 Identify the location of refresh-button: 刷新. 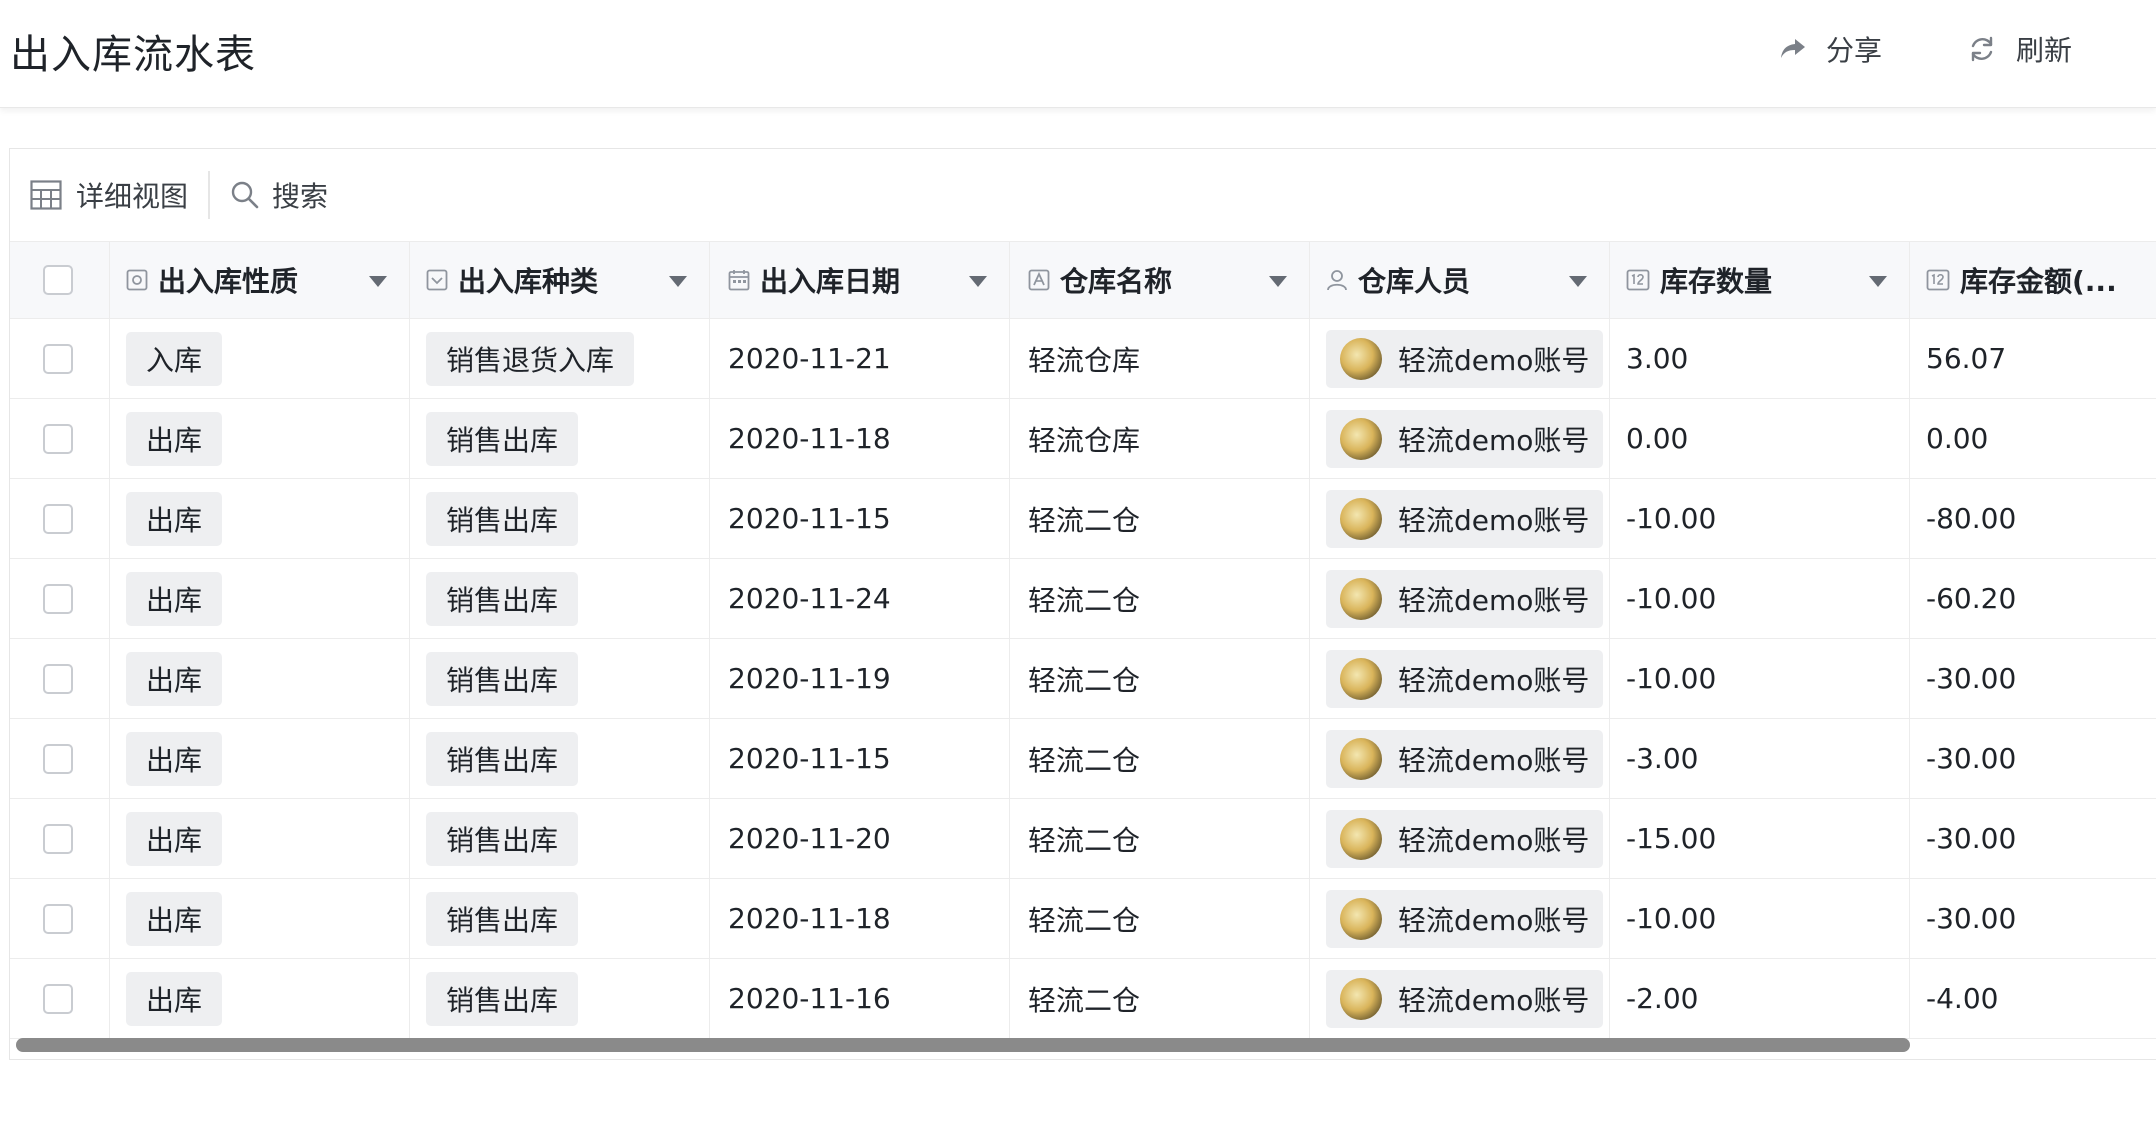
(2020, 49).